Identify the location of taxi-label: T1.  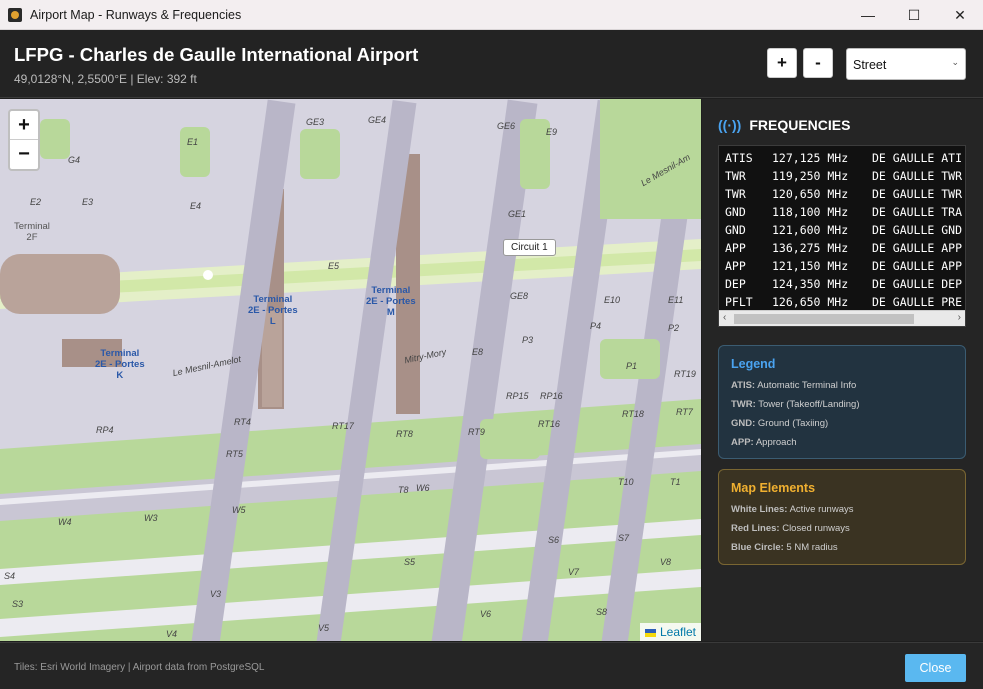
(675, 482).